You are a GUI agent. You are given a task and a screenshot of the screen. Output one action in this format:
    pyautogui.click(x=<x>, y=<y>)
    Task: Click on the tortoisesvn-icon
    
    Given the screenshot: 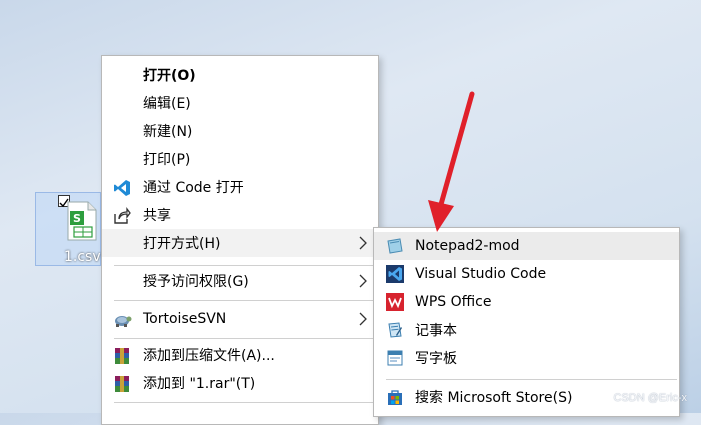 What is the action you would take?
    pyautogui.click(x=122, y=320)
    